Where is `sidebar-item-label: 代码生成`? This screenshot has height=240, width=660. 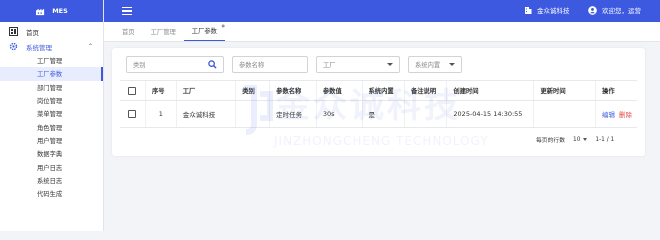 sidebar-item-label: 代码生成 is located at coordinates (50, 195).